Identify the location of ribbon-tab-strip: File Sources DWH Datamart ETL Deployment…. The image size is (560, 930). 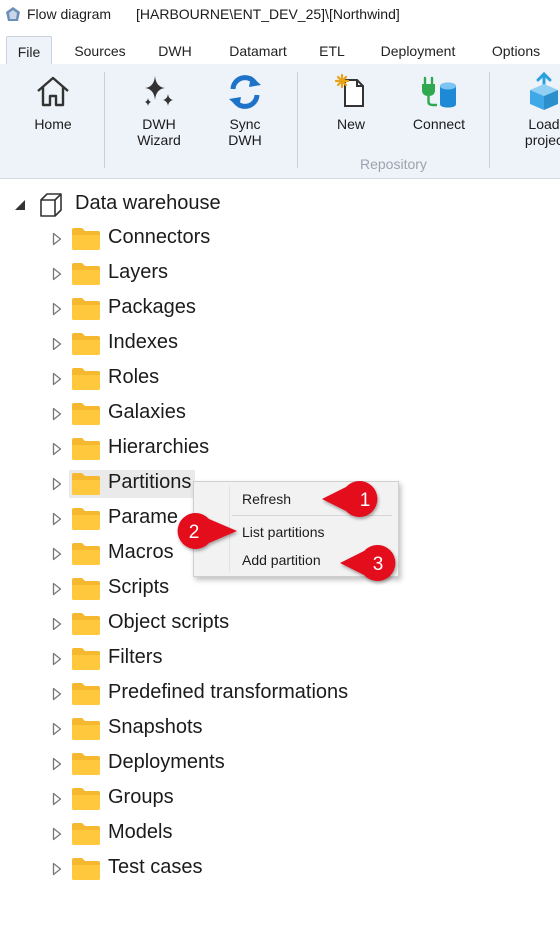
(280, 51).